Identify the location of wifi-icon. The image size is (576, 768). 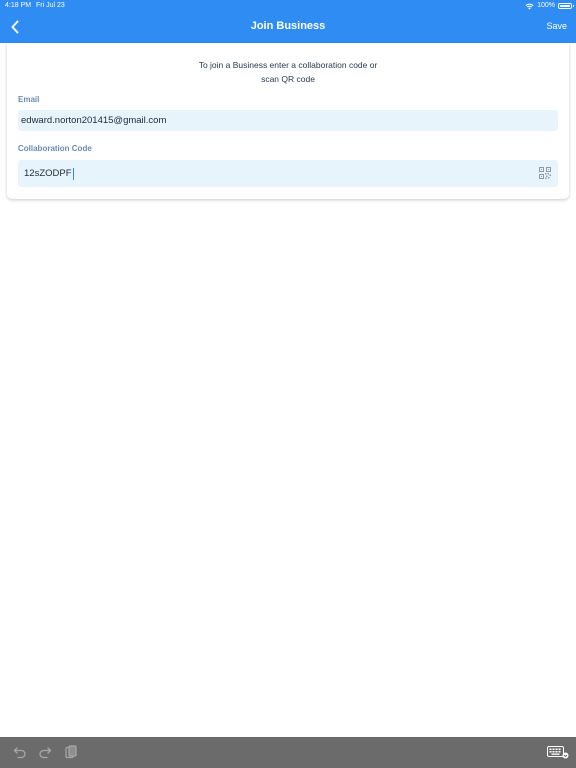
(529, 6).